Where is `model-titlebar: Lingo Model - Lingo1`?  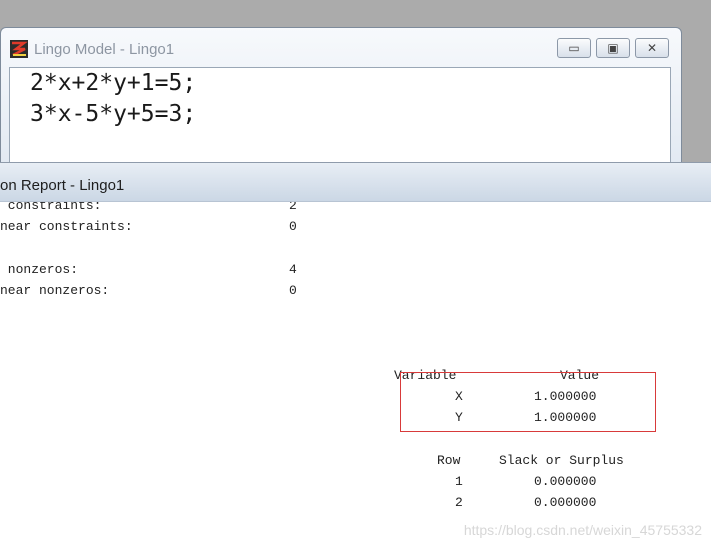 model-titlebar: Lingo Model - Lingo1 is located at coordinates (92, 49).